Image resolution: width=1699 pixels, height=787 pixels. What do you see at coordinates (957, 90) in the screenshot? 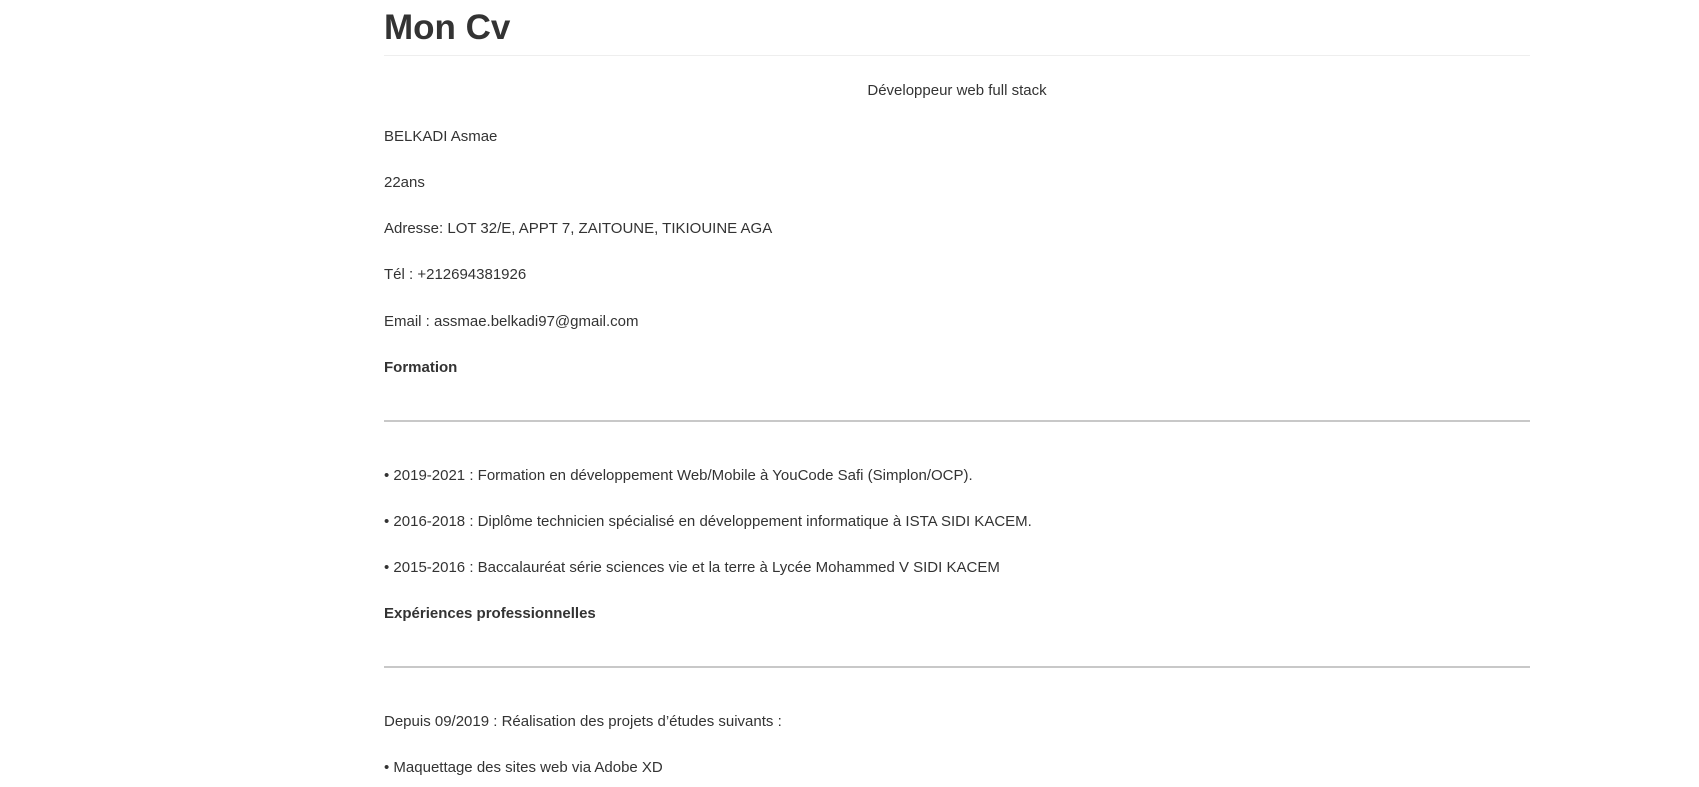
I see `job-title: Développeur web full stack` at bounding box center [957, 90].